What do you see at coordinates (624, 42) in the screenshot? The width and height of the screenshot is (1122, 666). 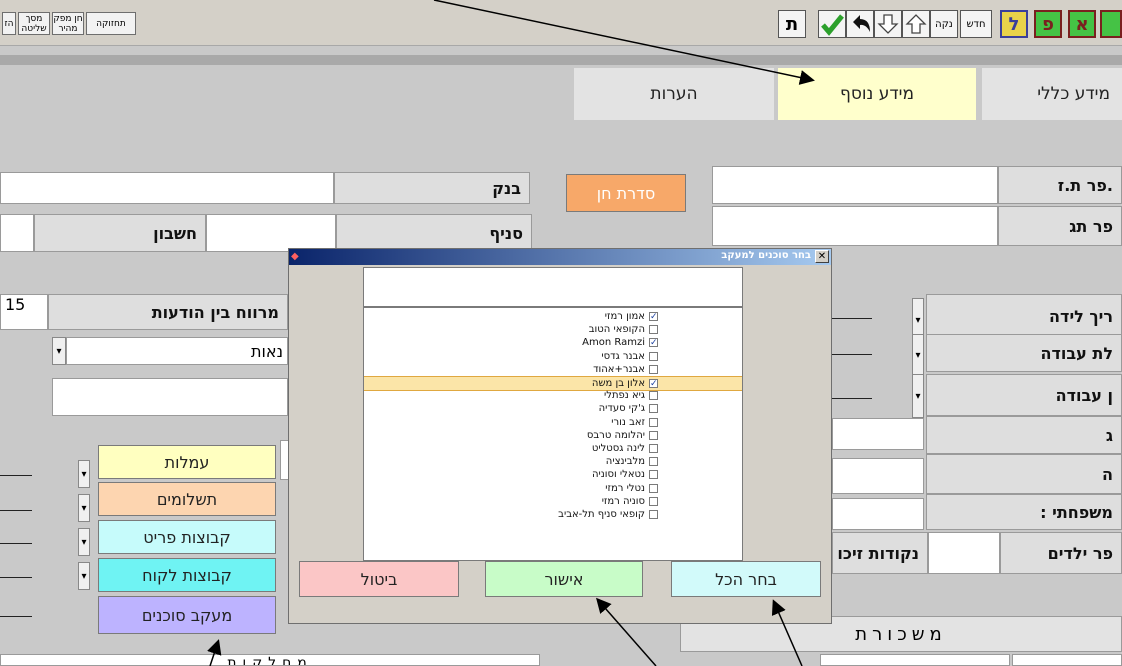 I see `arrow-to-additional-tab` at bounding box center [624, 42].